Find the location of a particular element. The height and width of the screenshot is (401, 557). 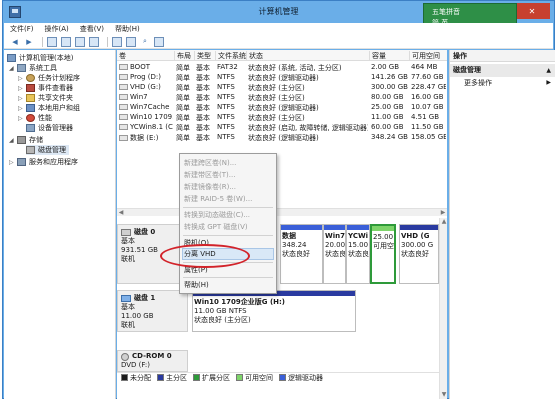

clock-icon is located at coordinates (30, 78).